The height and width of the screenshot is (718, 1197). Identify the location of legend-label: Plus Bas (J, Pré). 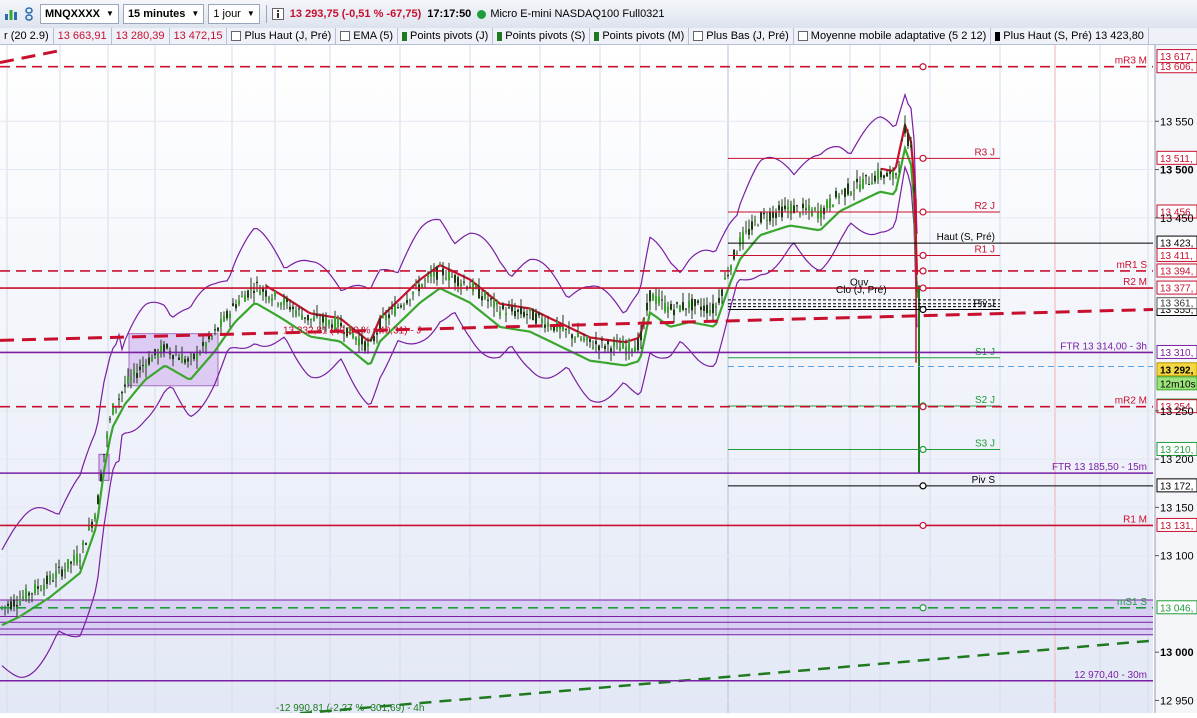
(747, 36).